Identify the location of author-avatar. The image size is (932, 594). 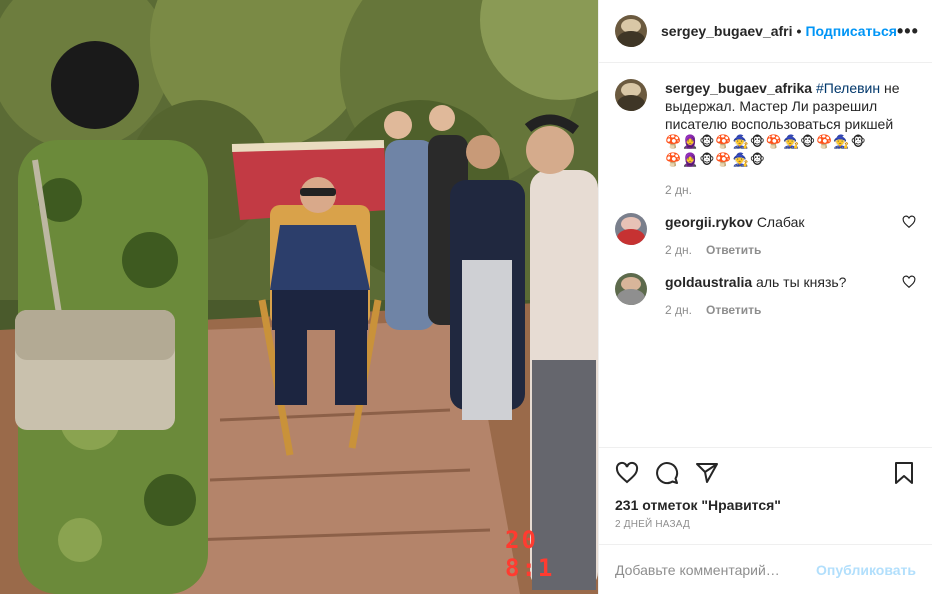
(631, 31).